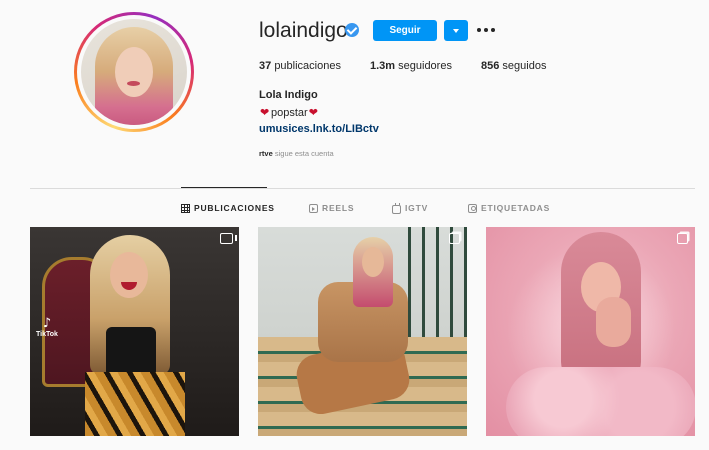  What do you see at coordinates (300, 66) in the screenshot?
I see `posts-count: 37 publicaciones` at bounding box center [300, 66].